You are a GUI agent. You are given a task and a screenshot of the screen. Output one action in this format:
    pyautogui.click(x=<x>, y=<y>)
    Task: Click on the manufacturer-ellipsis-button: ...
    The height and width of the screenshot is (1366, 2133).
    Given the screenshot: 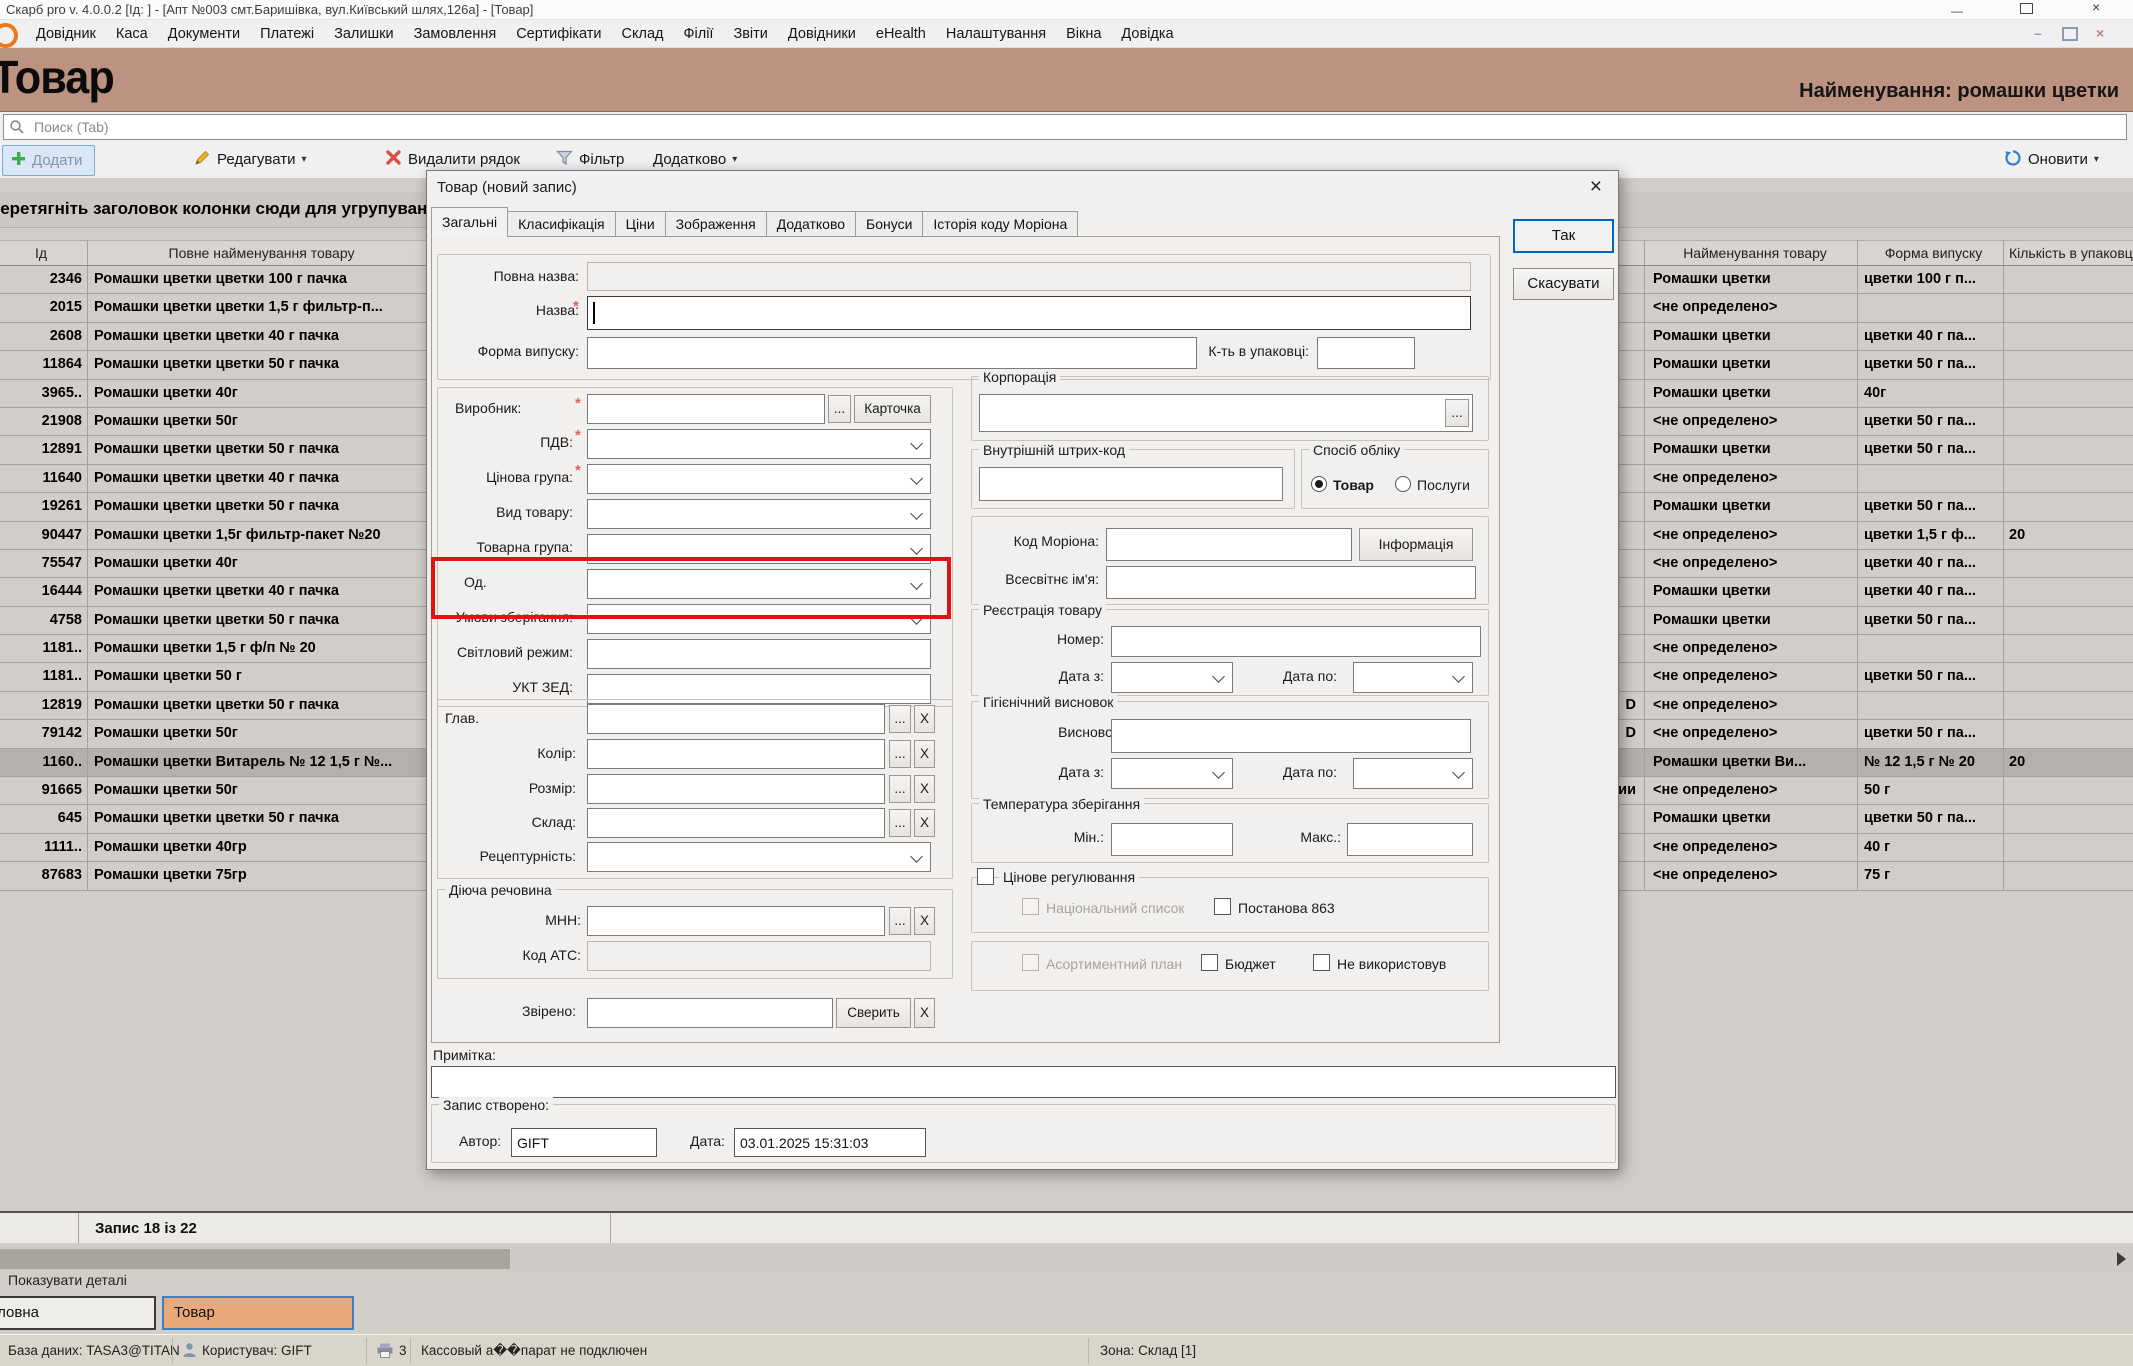 What is the action you would take?
    pyautogui.click(x=839, y=409)
    